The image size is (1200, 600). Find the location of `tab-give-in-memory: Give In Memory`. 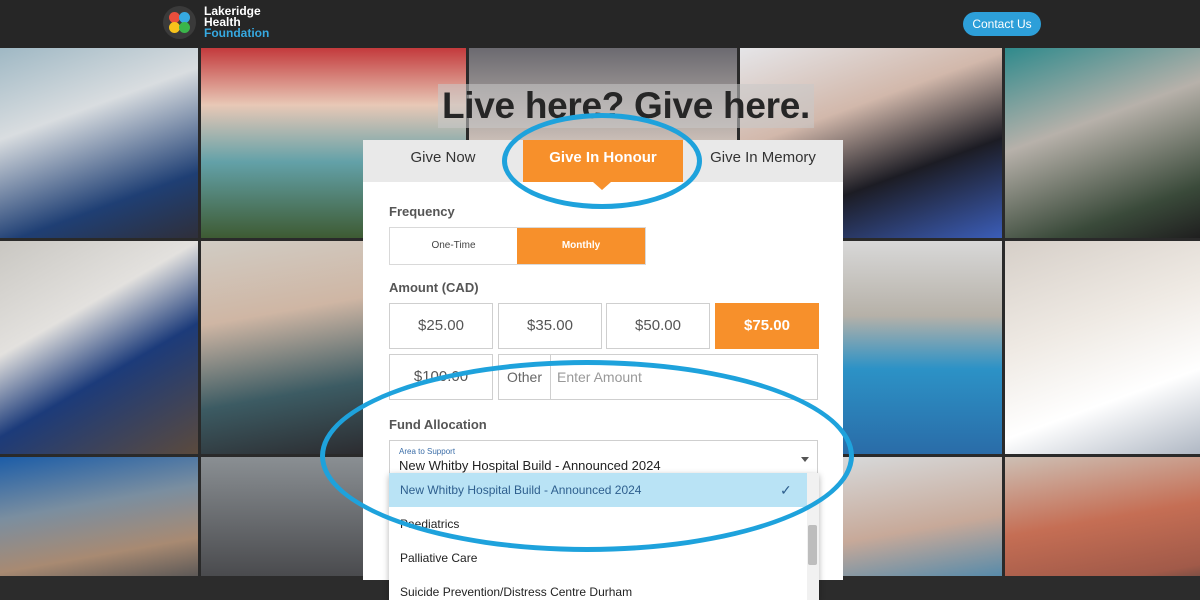

tab-give-in-memory: Give In Memory is located at coordinates (763, 161).